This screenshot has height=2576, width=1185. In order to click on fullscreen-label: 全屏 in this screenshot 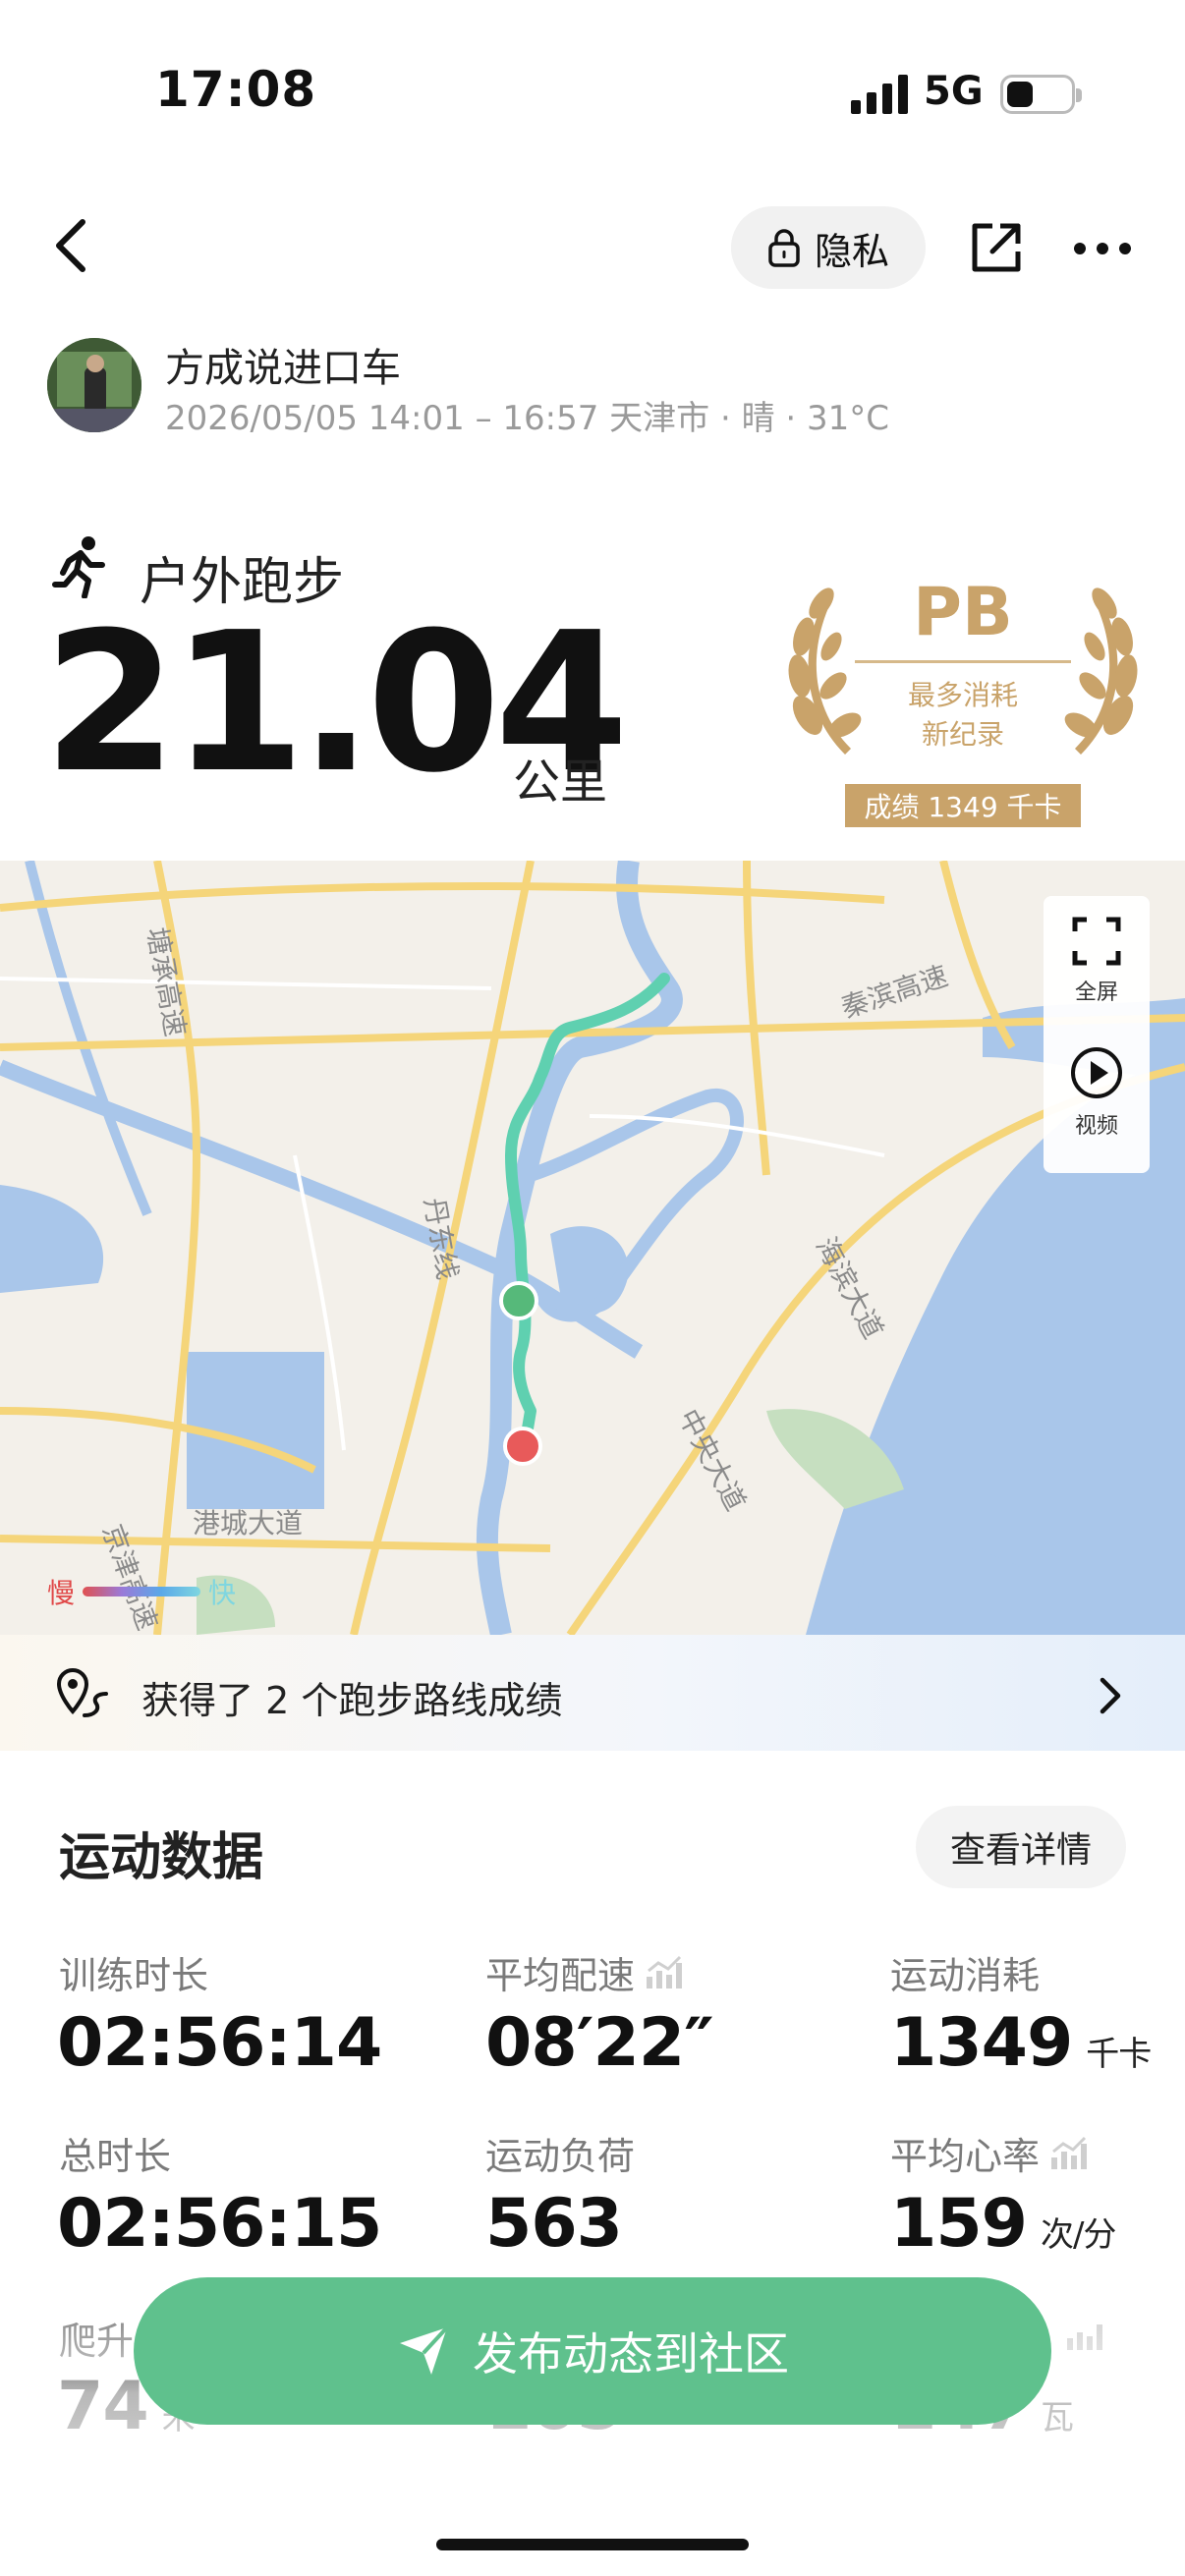, I will do `click(1096, 992)`.